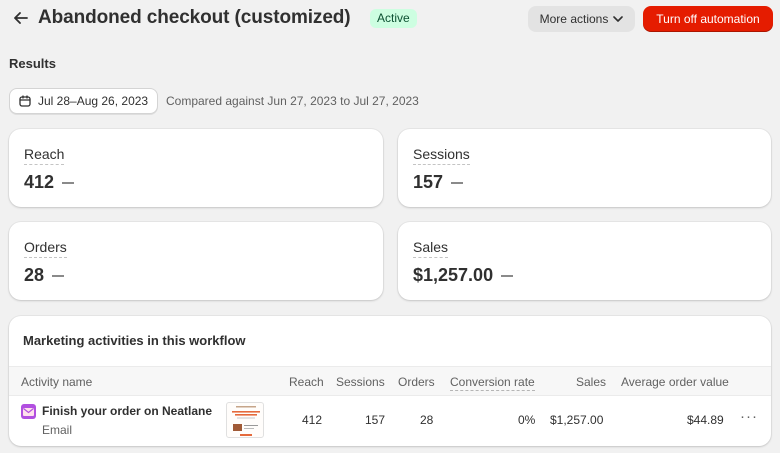  I want to click on calendar-icon, so click(25, 101).